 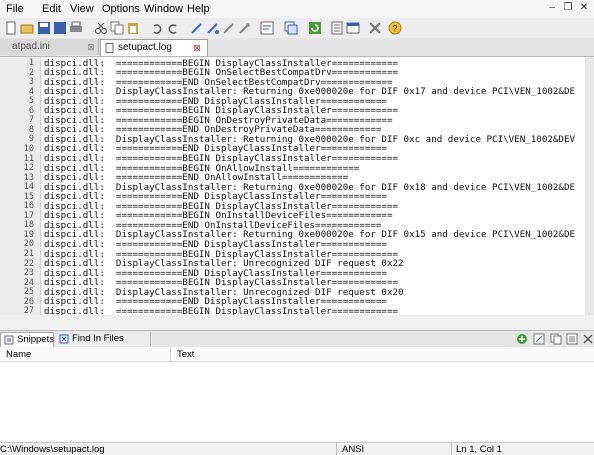 What do you see at coordinates (145, 47) in the screenshot?
I see `tab-label: setupact.log` at bounding box center [145, 47].